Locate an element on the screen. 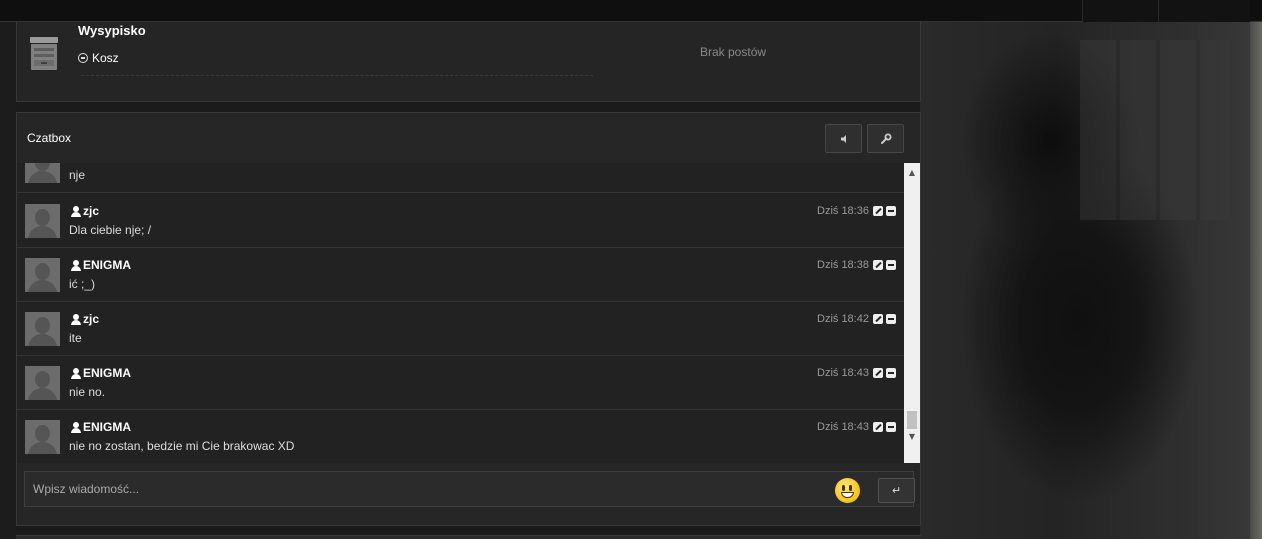 The width and height of the screenshot is (1262, 539). scroll-up-arrow-icon: ▲ is located at coordinates (912, 172).